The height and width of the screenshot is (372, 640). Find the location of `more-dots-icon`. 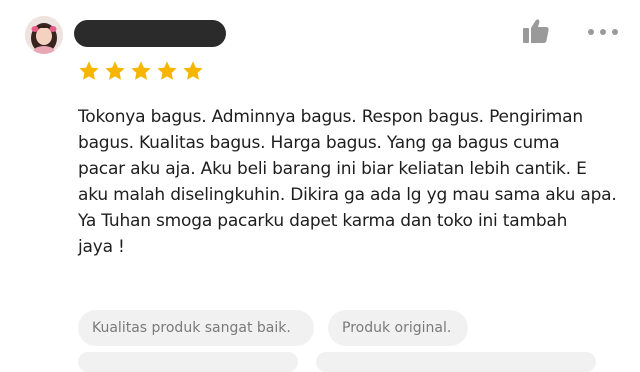

more-dots-icon is located at coordinates (603, 31).